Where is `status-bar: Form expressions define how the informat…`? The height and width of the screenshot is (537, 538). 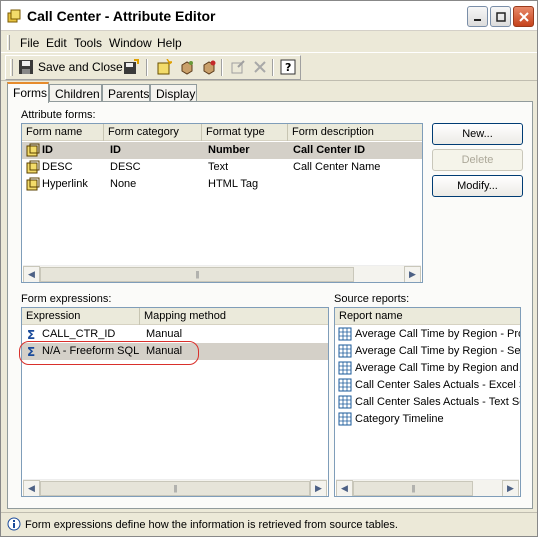
status-bar: Form expressions define how the informat… is located at coordinates (269, 524).